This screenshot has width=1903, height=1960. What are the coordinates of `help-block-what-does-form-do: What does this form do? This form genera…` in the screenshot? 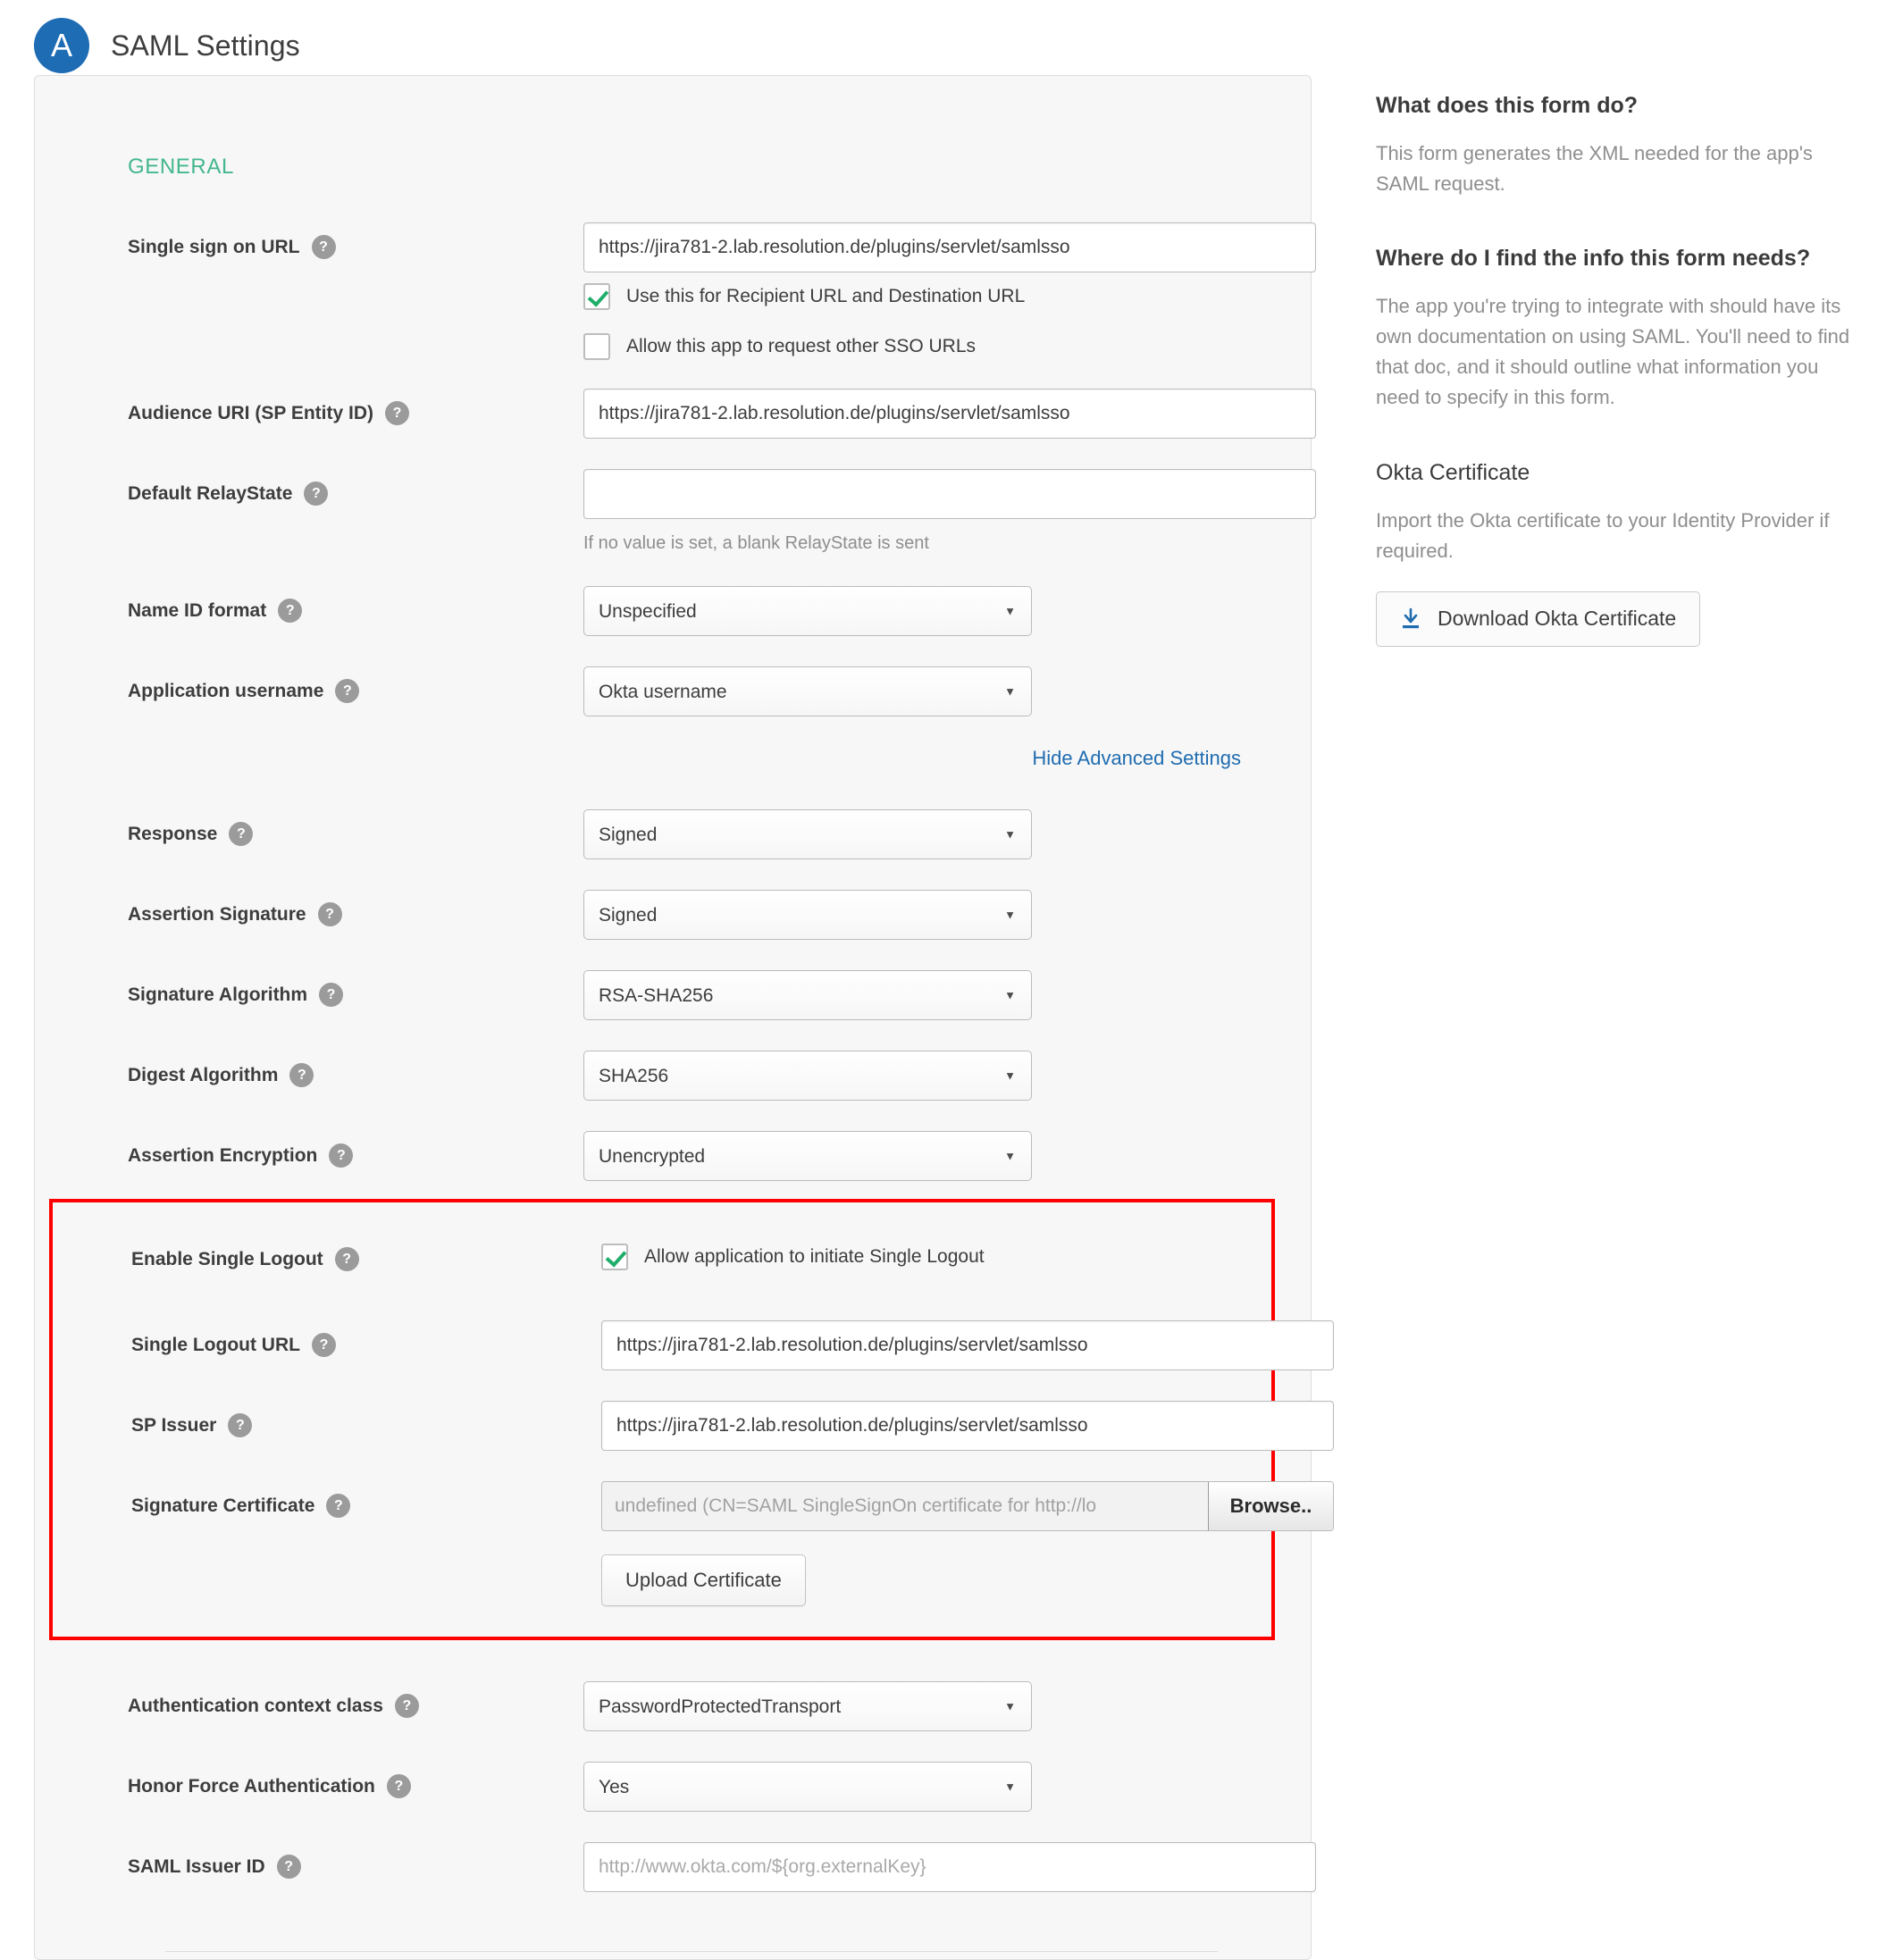 It's located at (1620, 146).